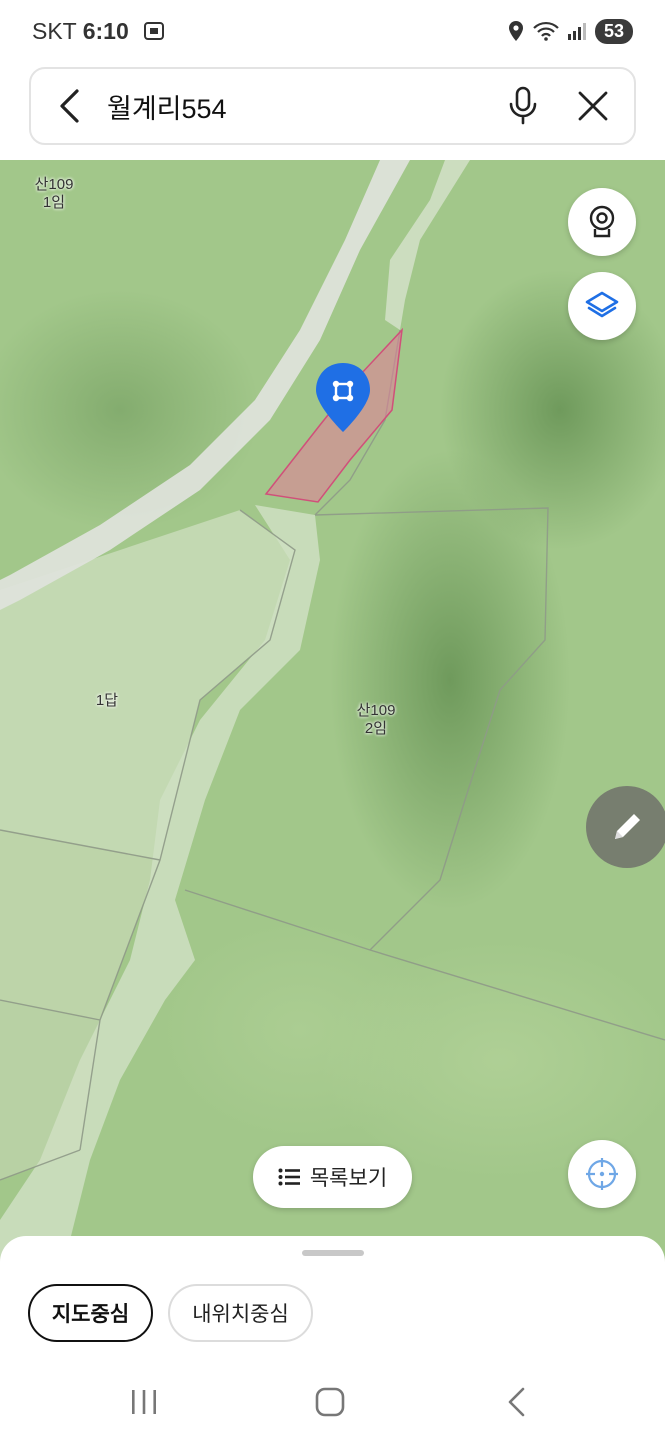 This screenshot has height=1440, width=665. Describe the element at coordinates (90, 1313) in the screenshot. I see `map-center-chip: 지도중심` at that location.